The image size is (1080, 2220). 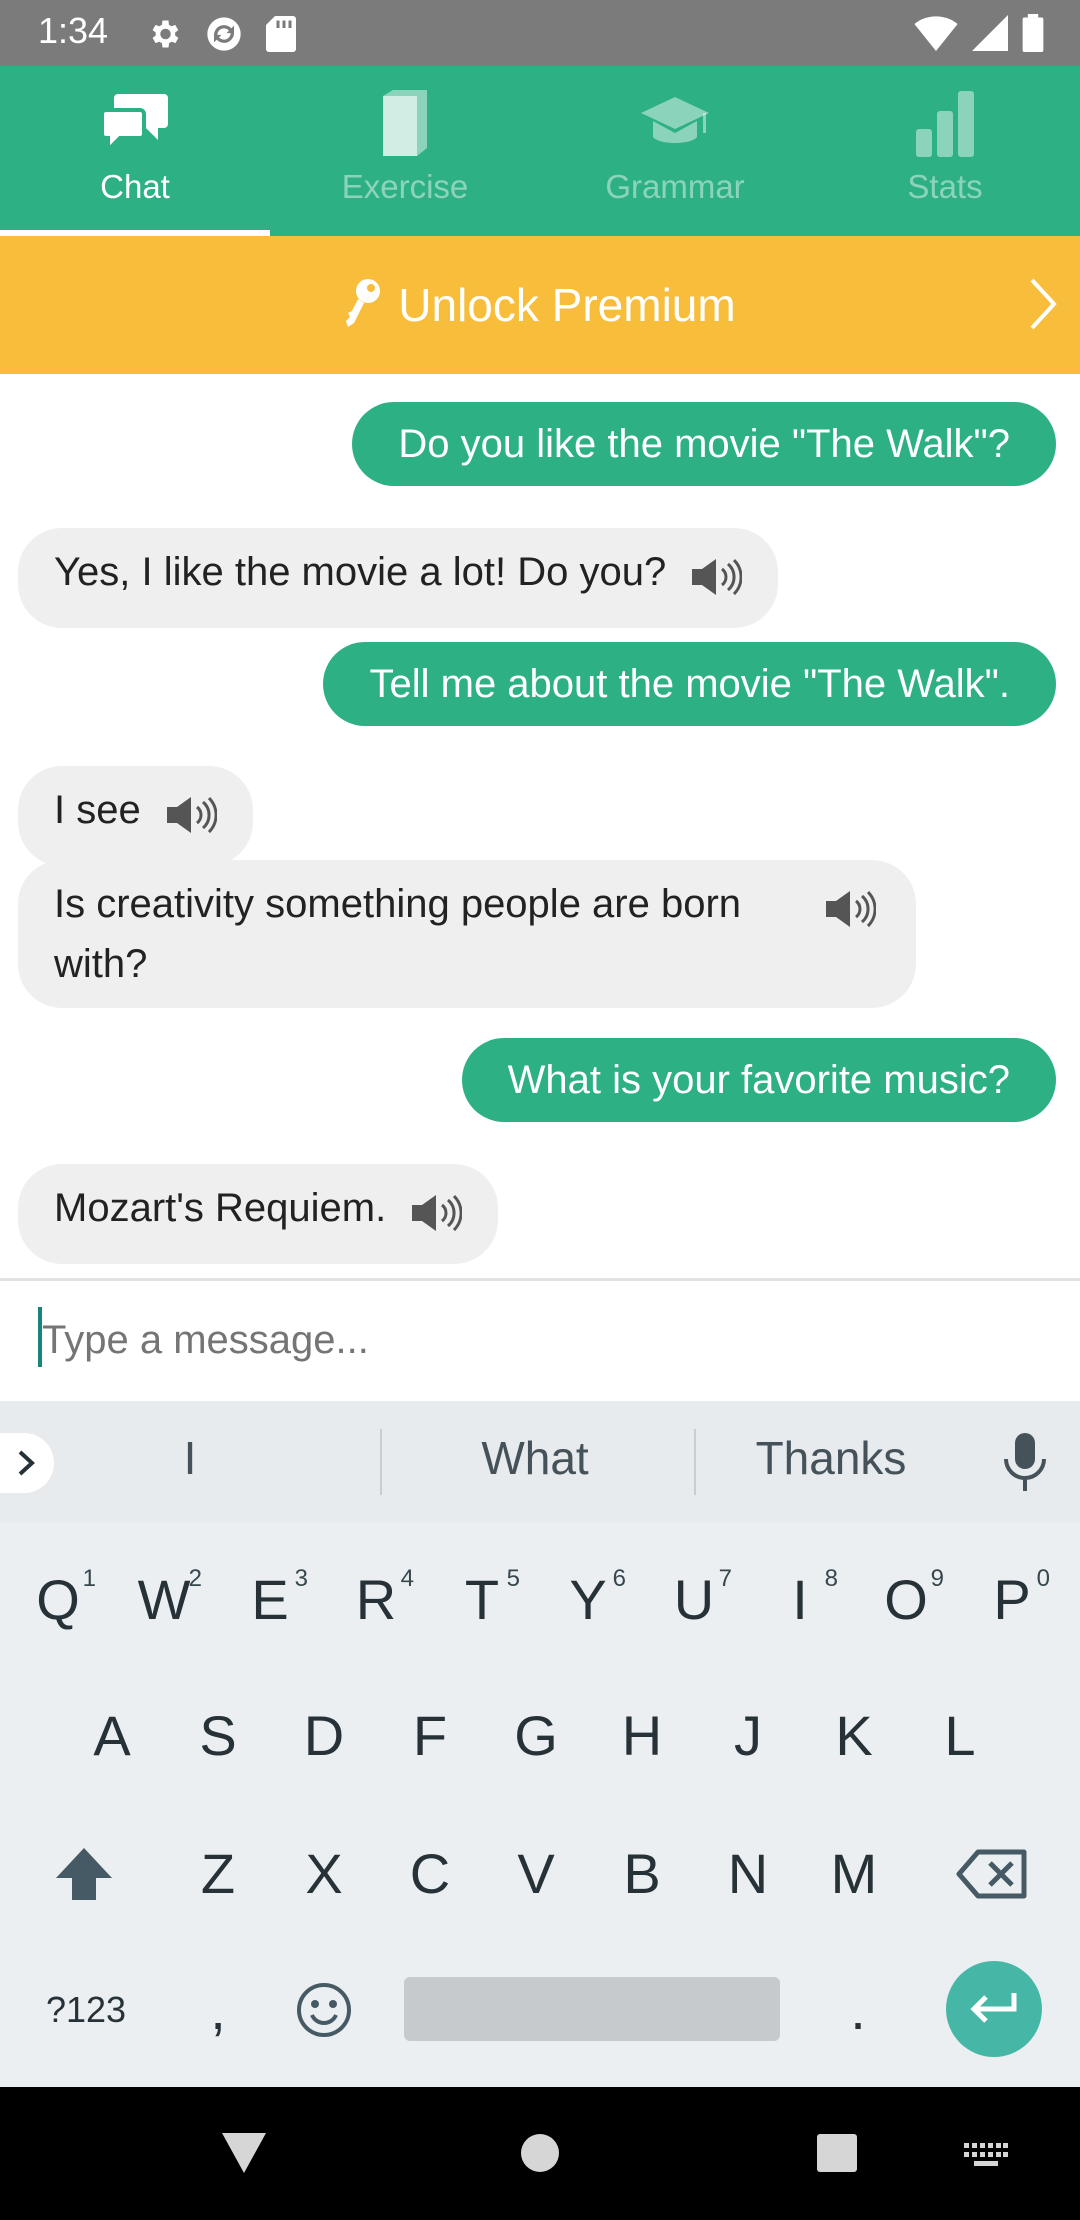 I want to click on text-caret, so click(x=40, y=1337).